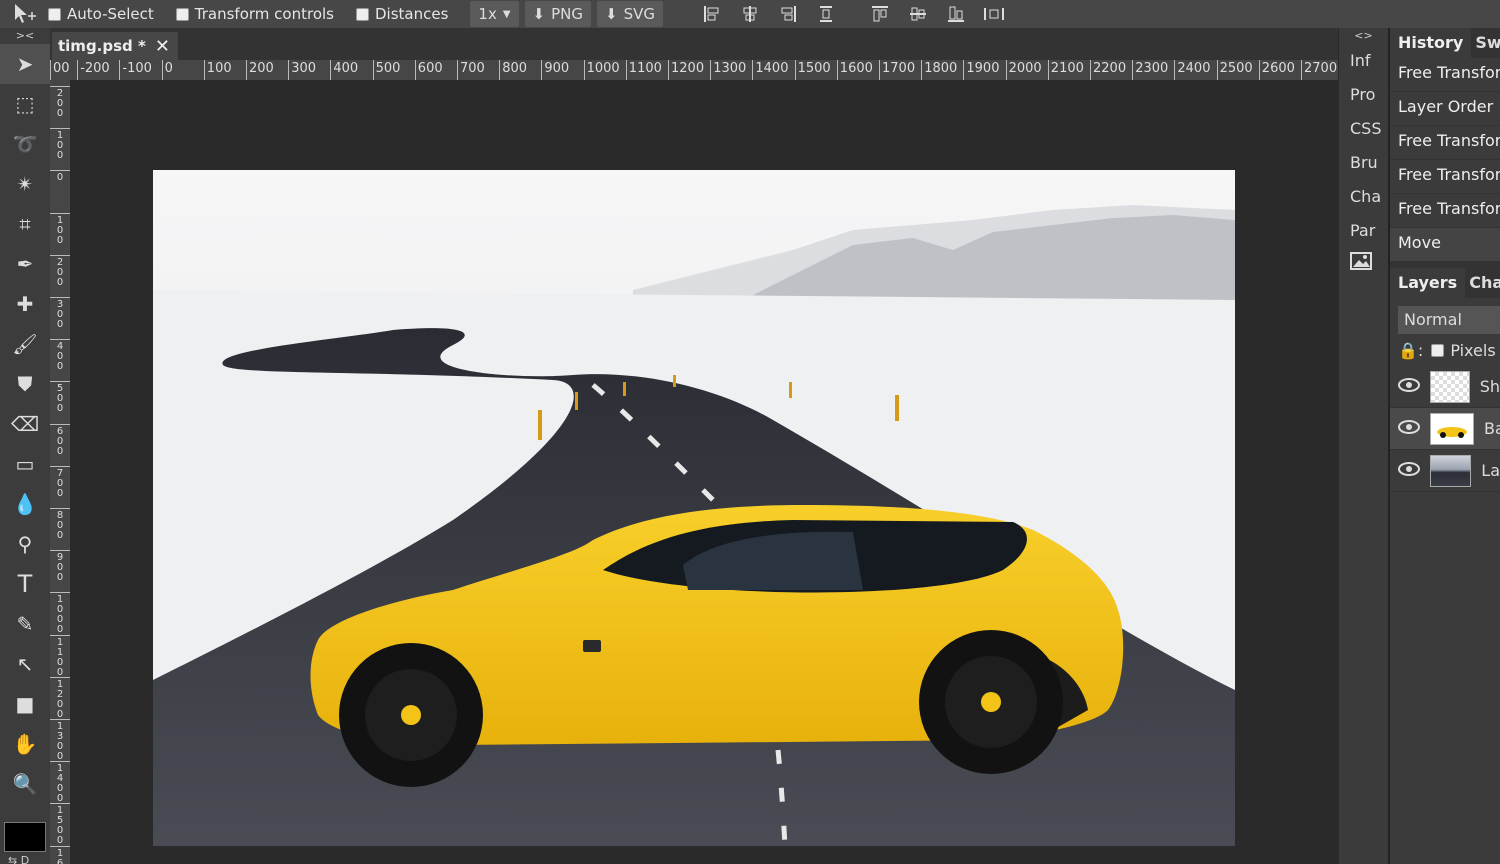 Image resolution: width=1500 pixels, height=864 pixels. I want to click on marquee-tool-icon: ⬚, so click(25, 104).